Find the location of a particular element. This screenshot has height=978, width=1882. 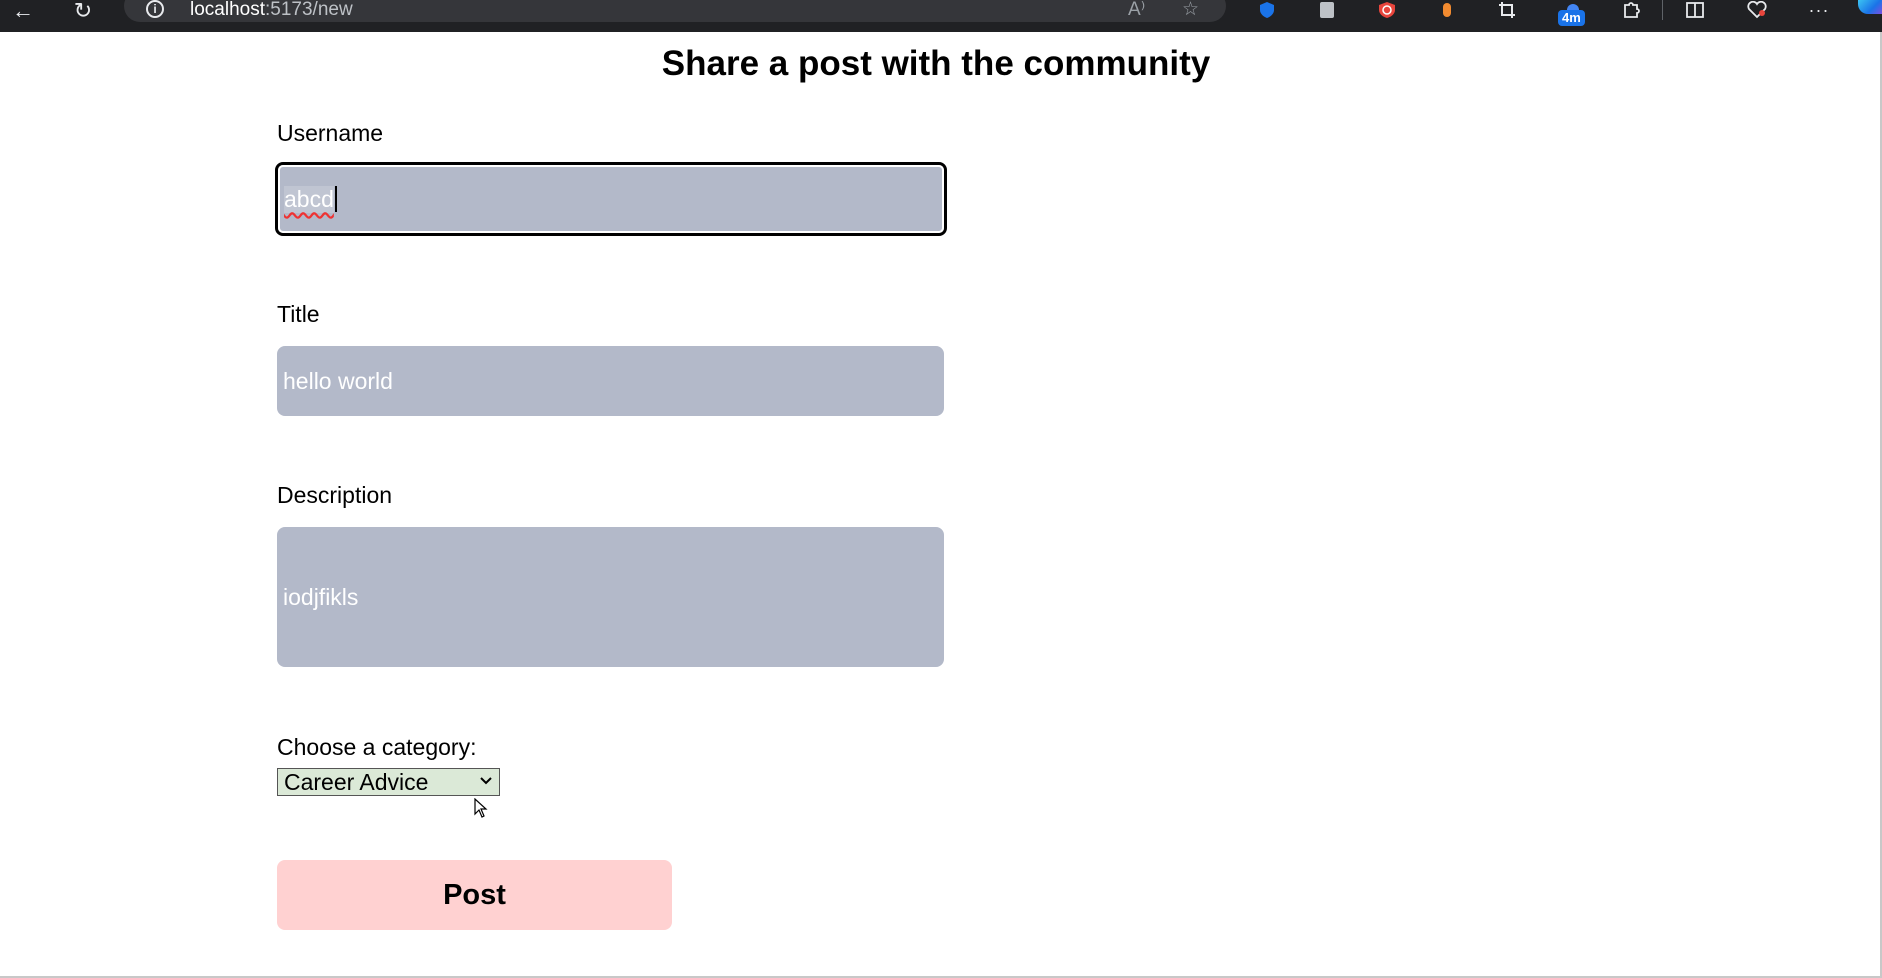

timer-badge: 4m is located at coordinates (1571, 18).